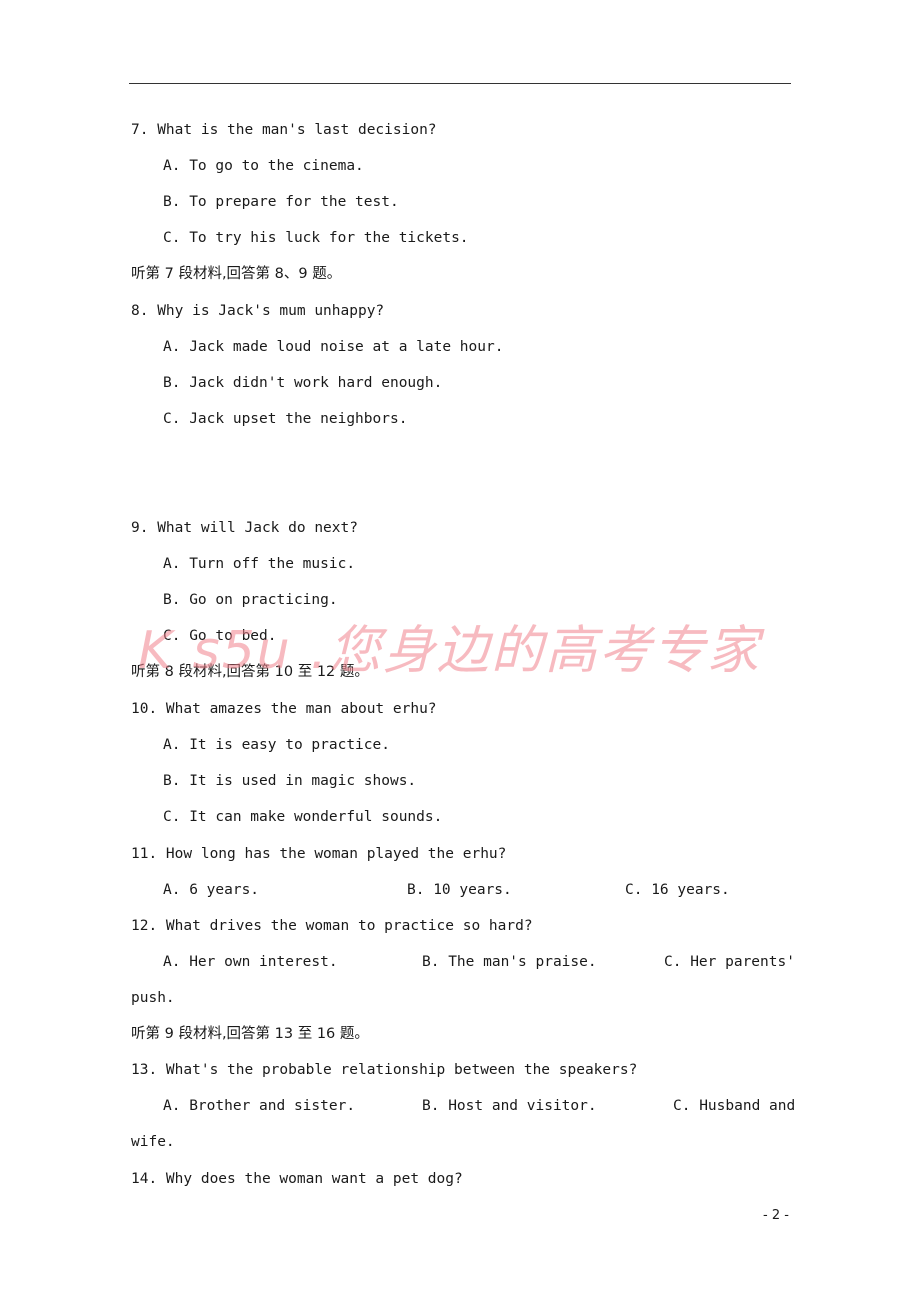  Describe the element at coordinates (281, 202) in the screenshot. I see `option-7b: B. To prepare for the test.` at that location.